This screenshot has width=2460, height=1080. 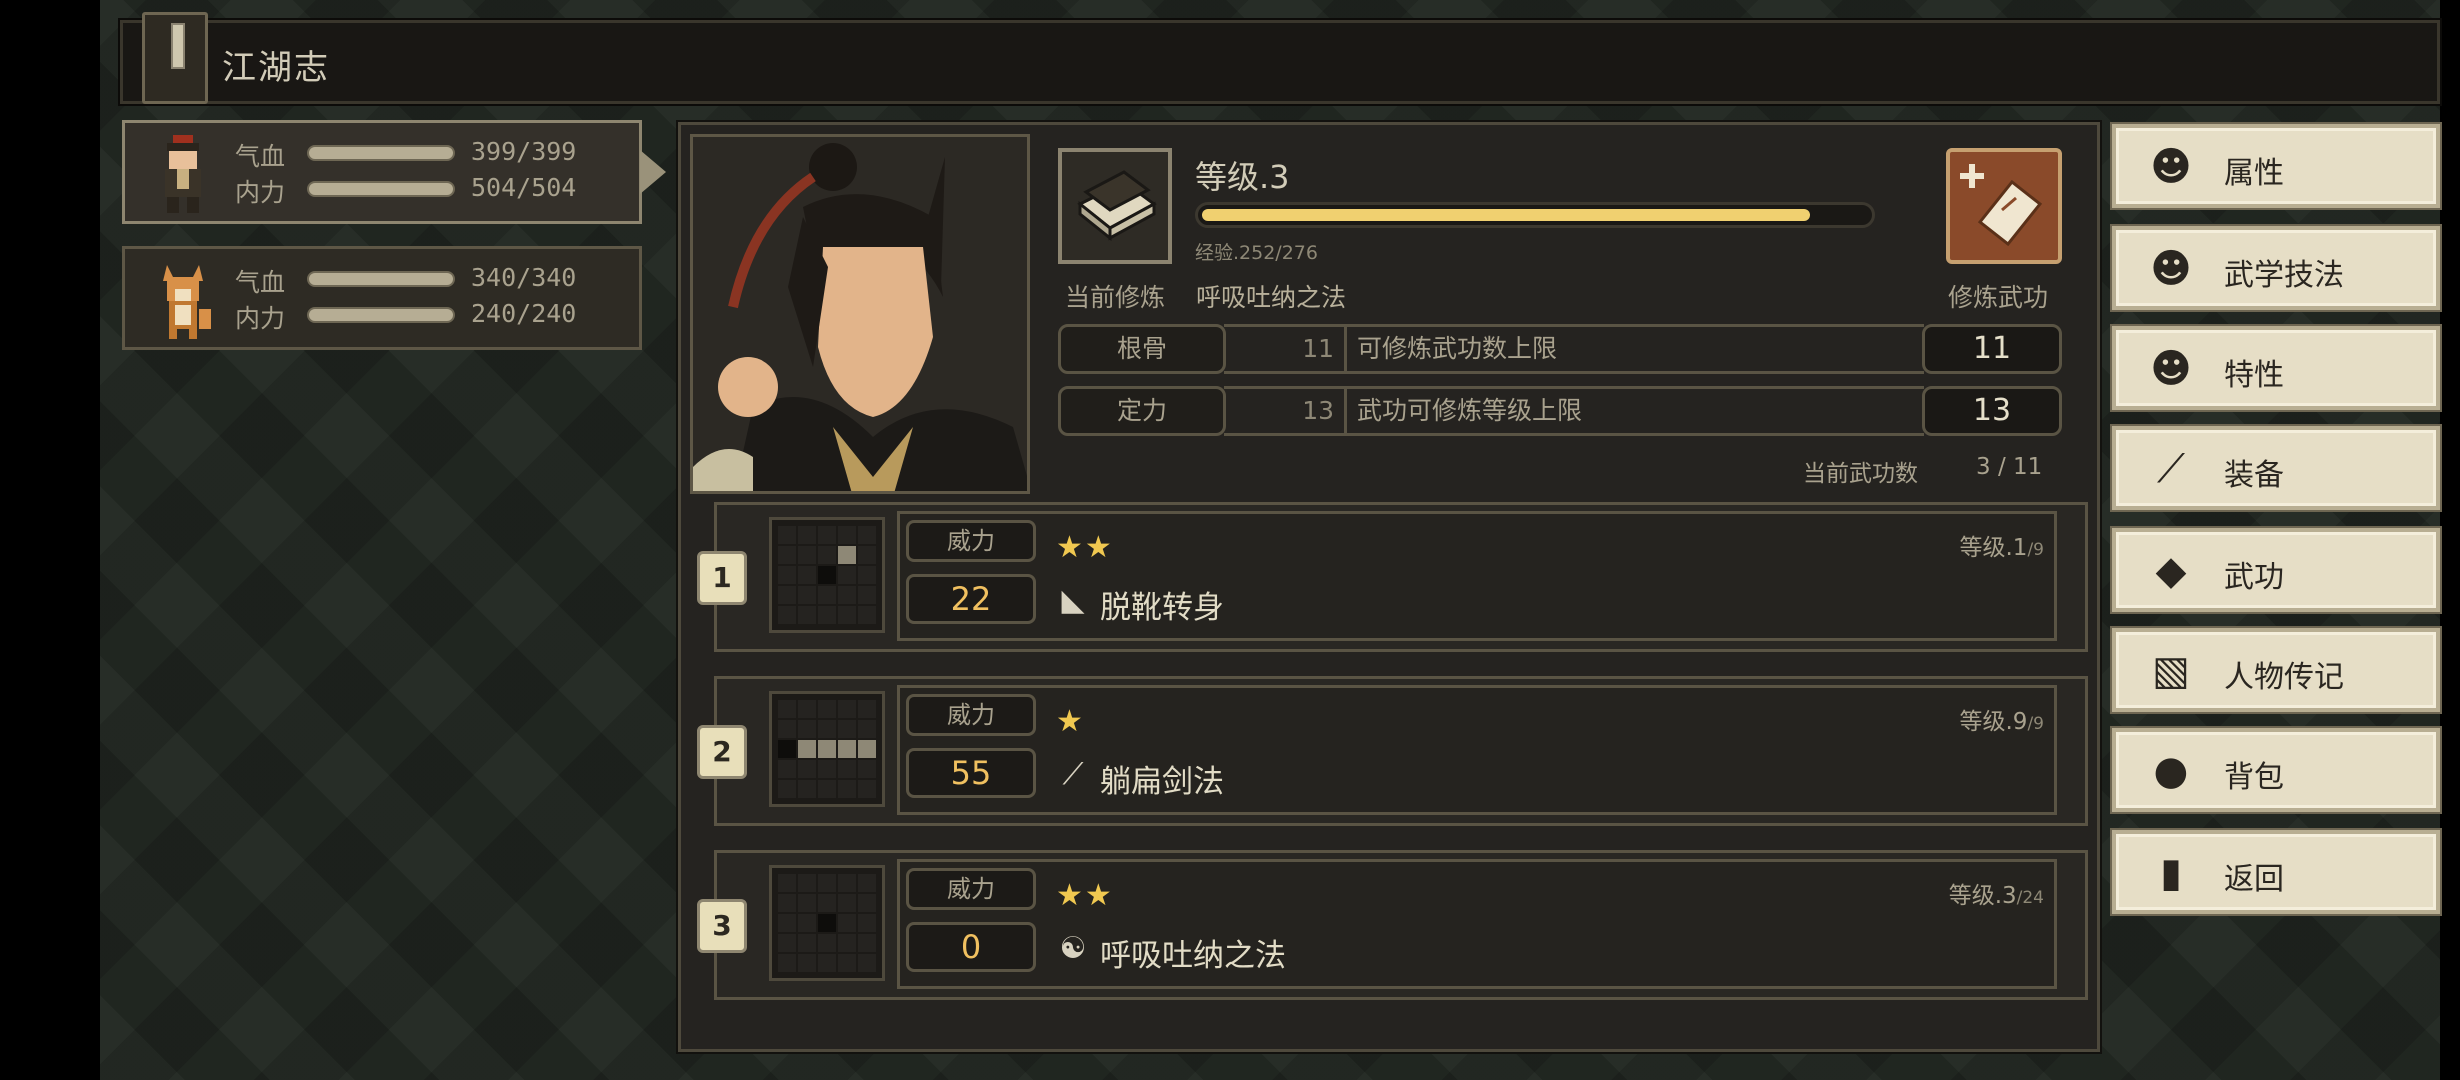 What do you see at coordinates (2171, 771) in the screenshot?
I see `bag-icon: ●` at bounding box center [2171, 771].